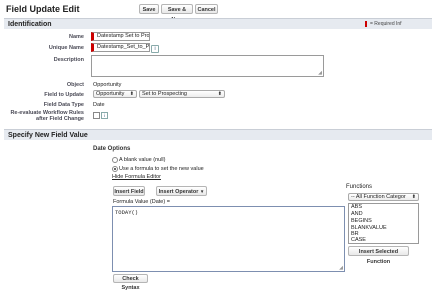 The height and width of the screenshot is (293, 432). What do you see at coordinates (218, 23) in the screenshot?
I see `identification-section-header: Identification = Required Inf` at bounding box center [218, 23].